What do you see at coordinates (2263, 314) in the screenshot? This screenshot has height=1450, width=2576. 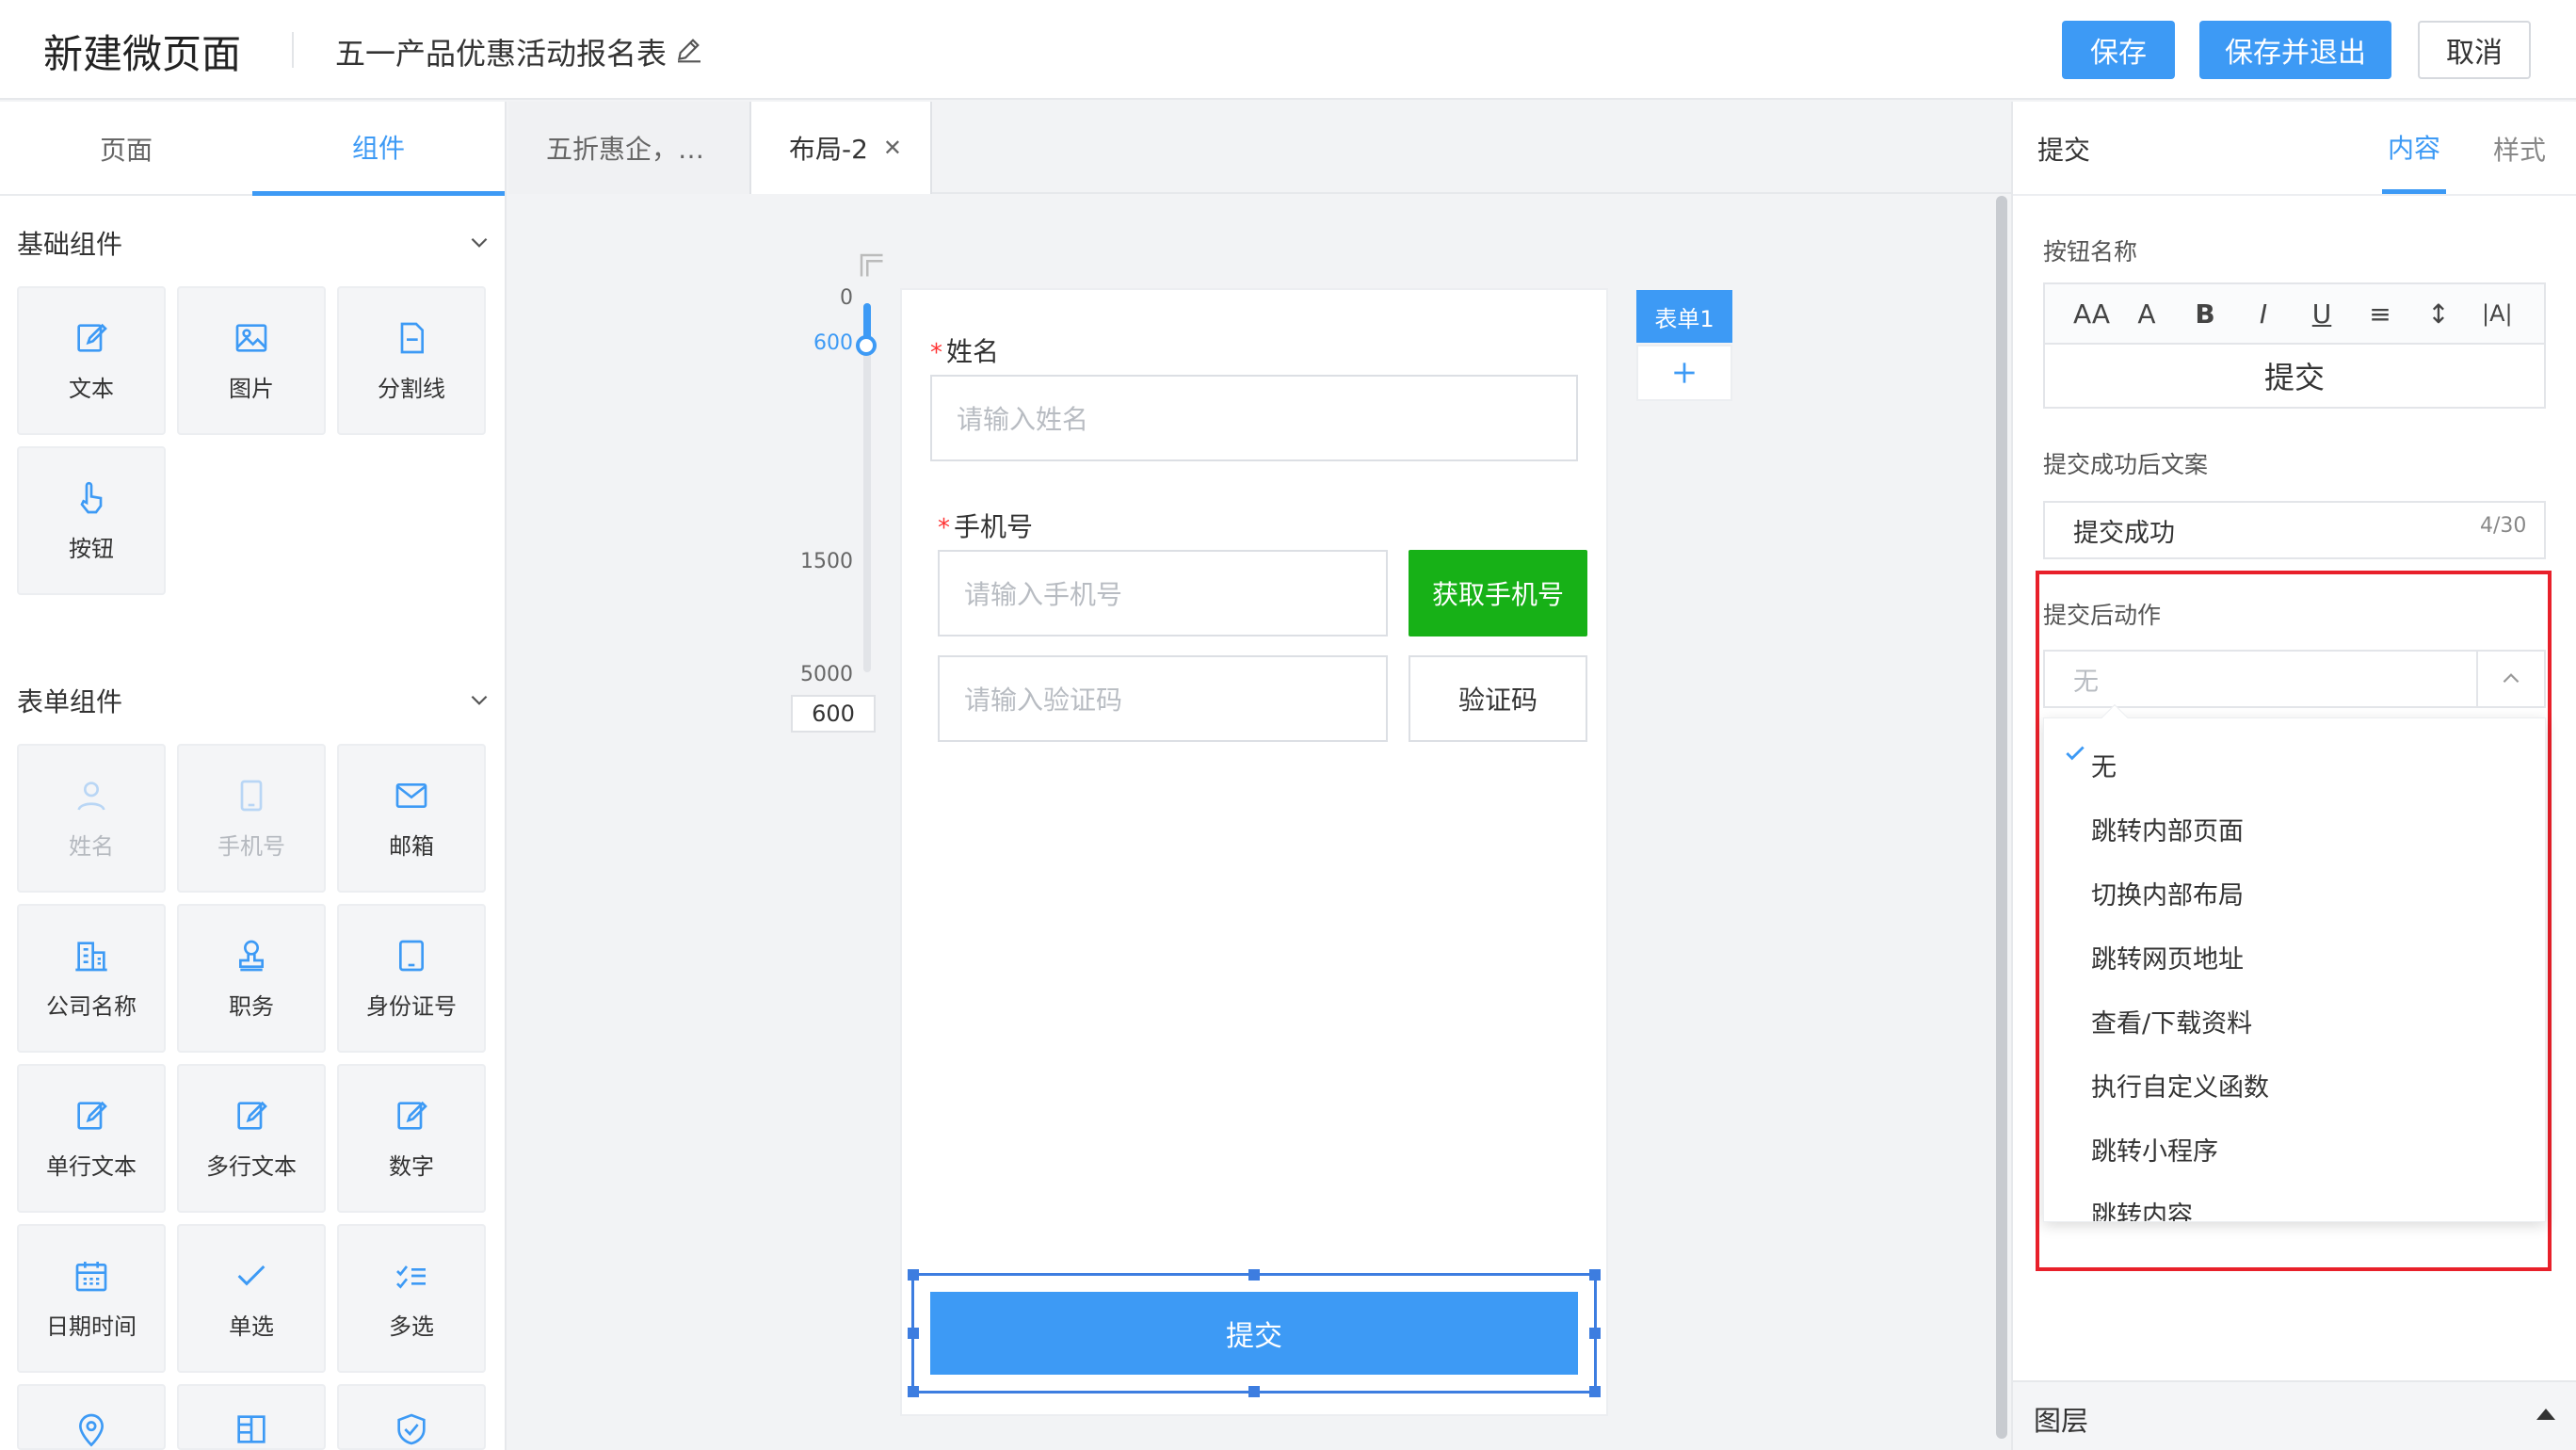 I see `italic-icon: I` at bounding box center [2263, 314].